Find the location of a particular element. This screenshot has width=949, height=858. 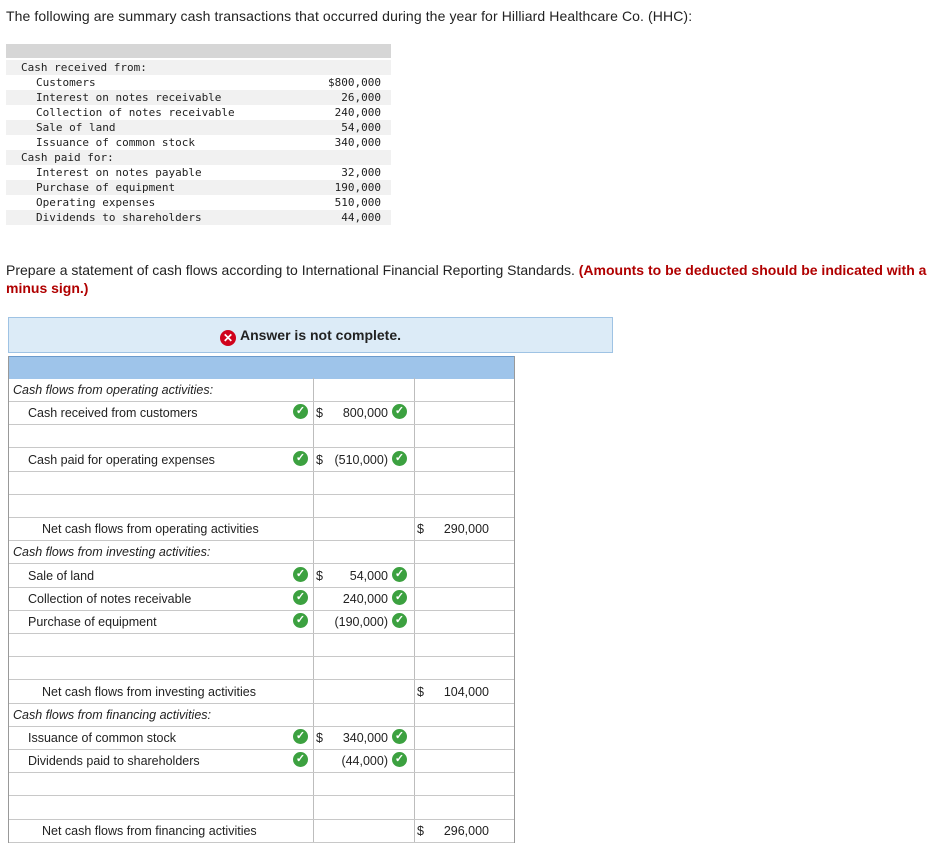

given-row-amount: $800,000 is located at coordinates (354, 82).